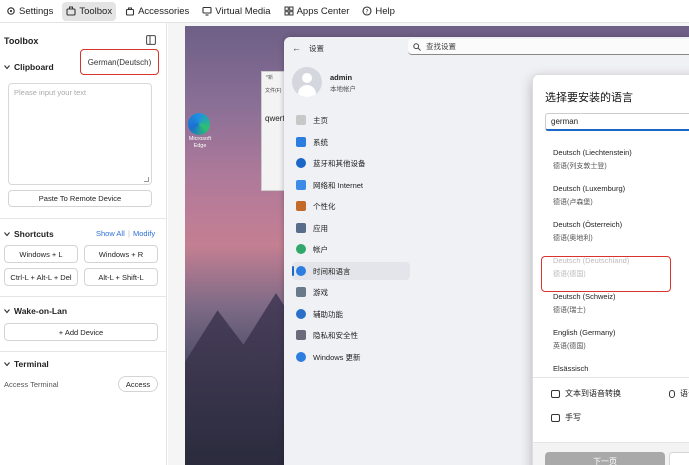  What do you see at coordinates (121, 277) in the screenshot?
I see `shortcut-alt-shift-button: Alt-L + Shift-L` at bounding box center [121, 277].